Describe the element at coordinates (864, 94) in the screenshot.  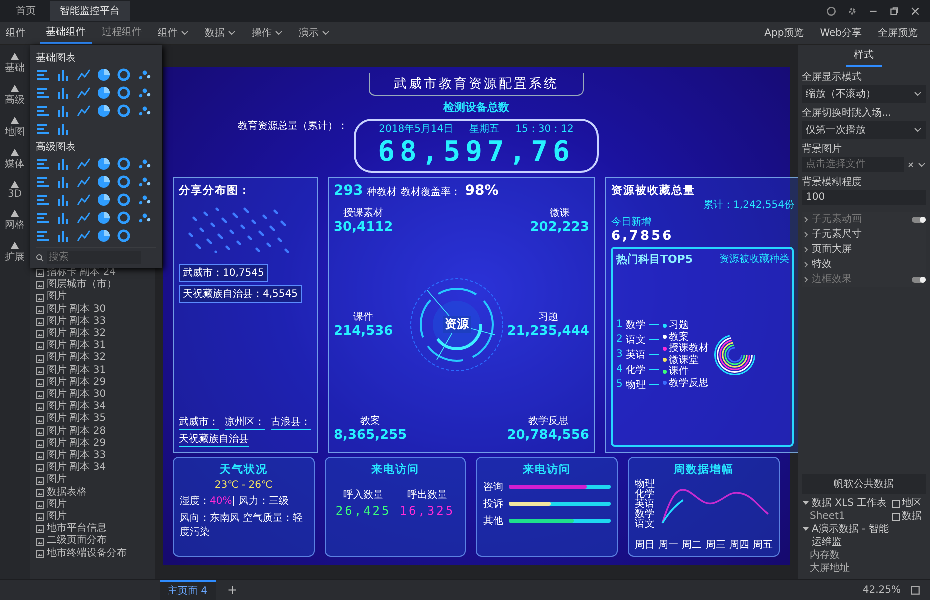
I see `select-field: 缩放（不滚动）` at that location.